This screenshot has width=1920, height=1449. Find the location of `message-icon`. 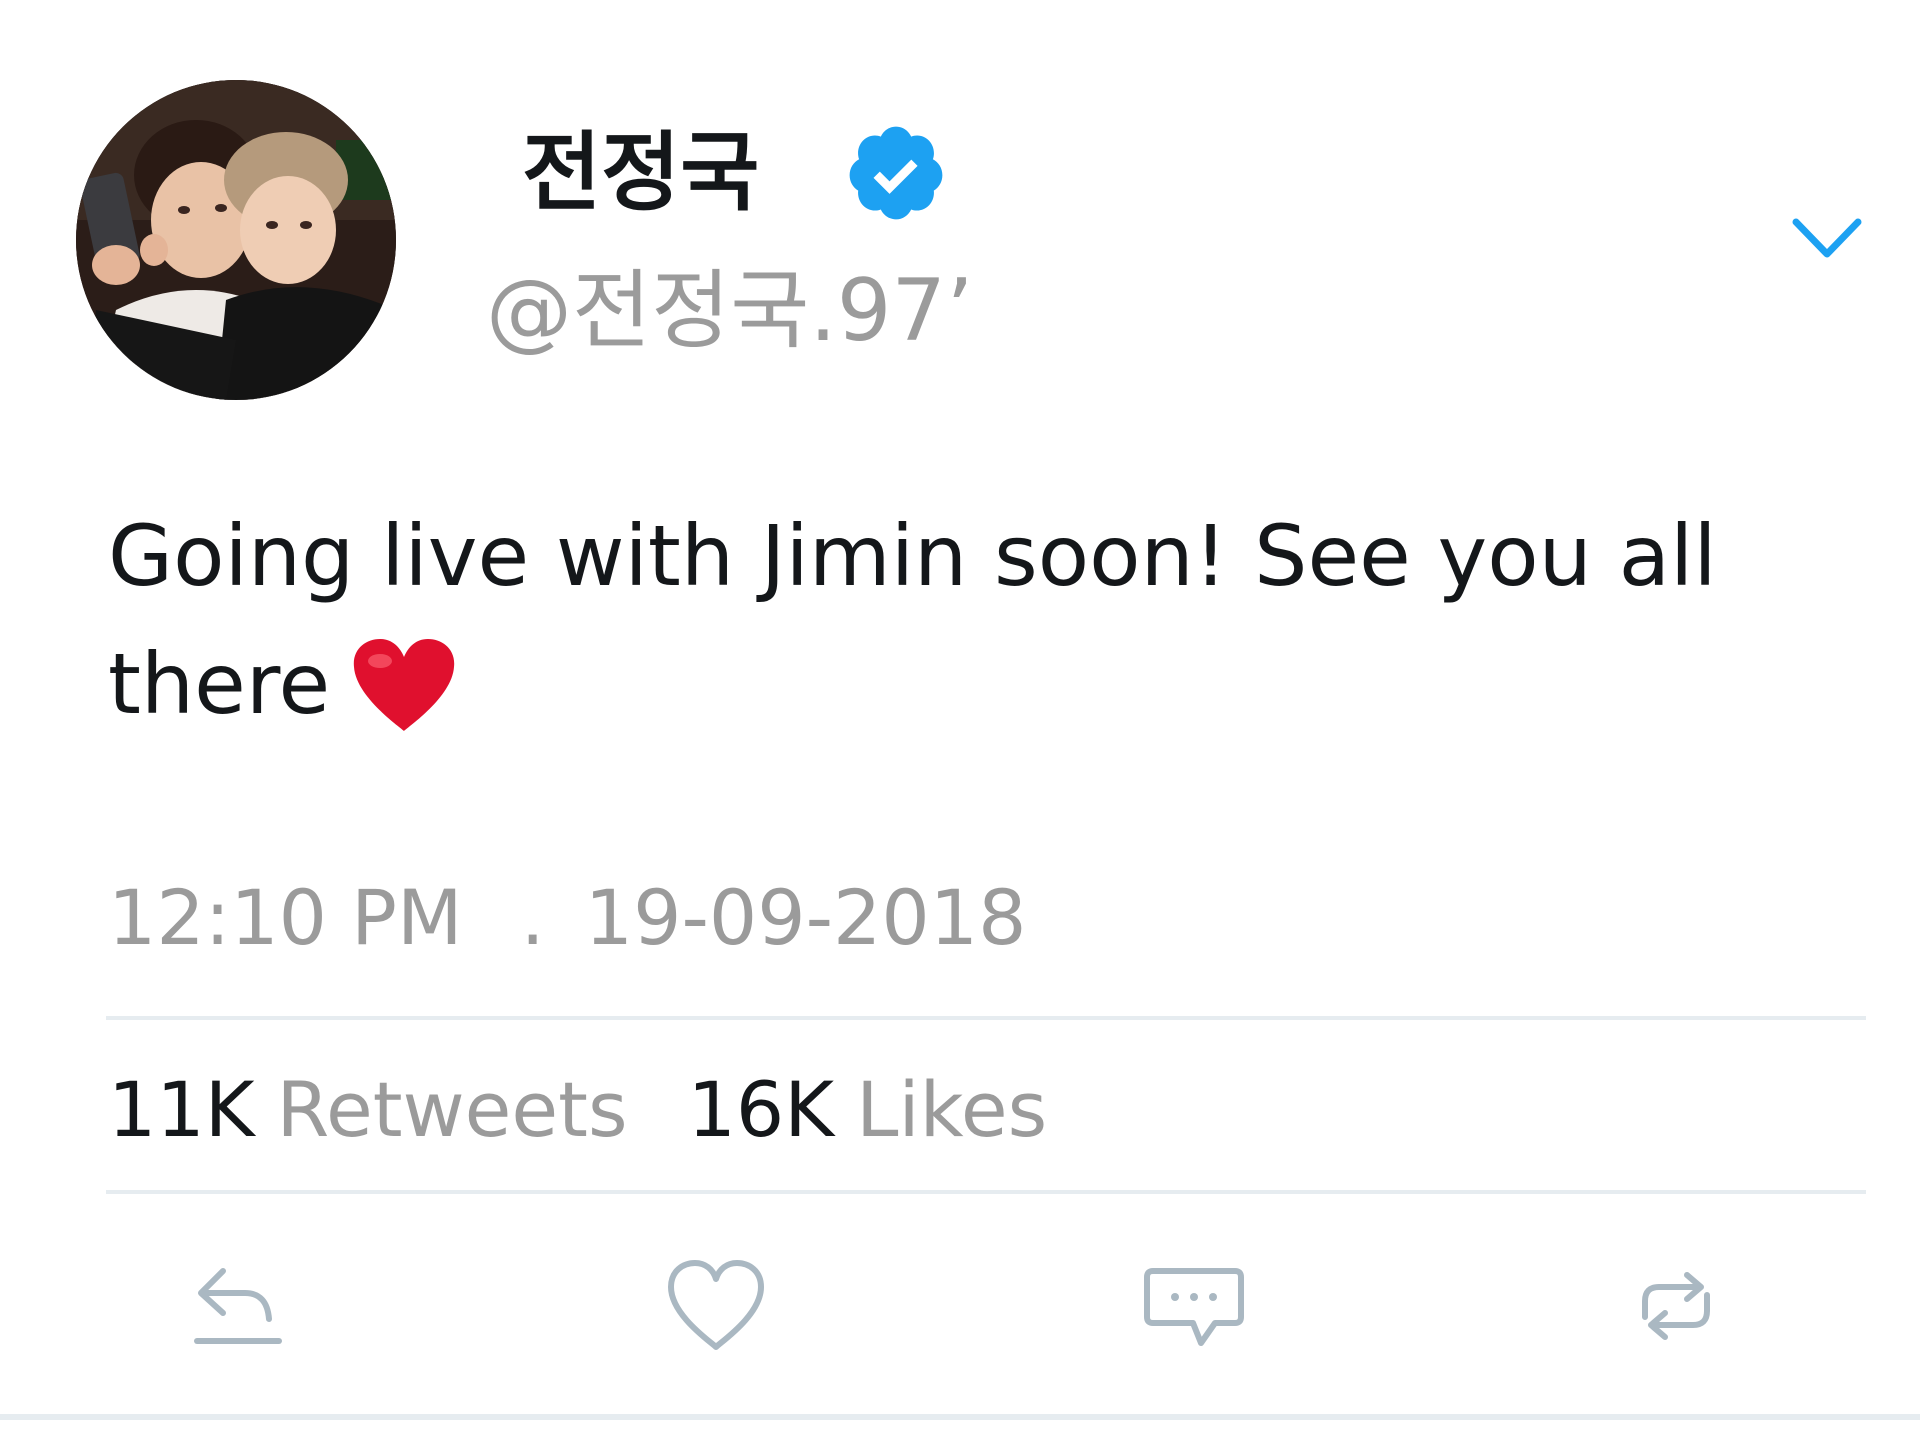

message-icon is located at coordinates (1194, 1307).